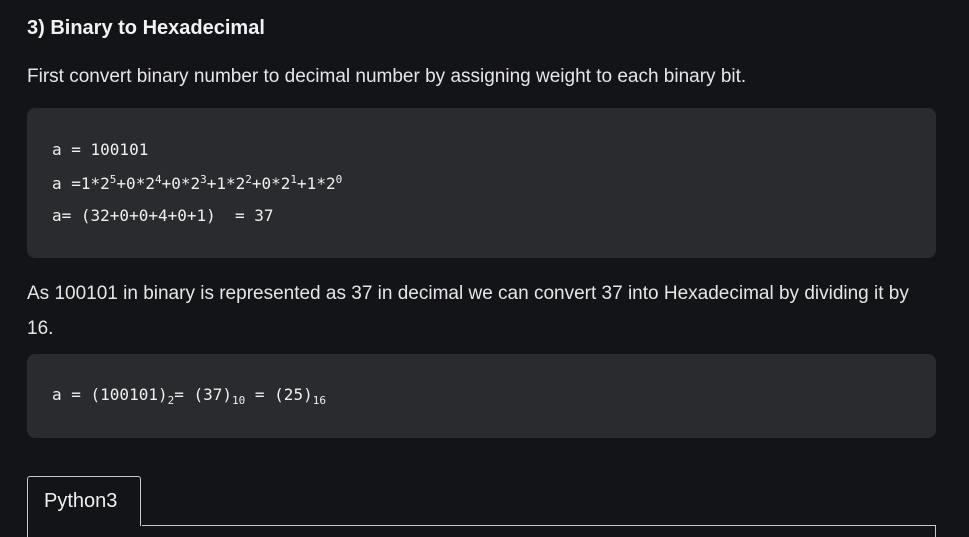 This screenshot has height=537, width=969. I want to click on hex-base: 16, so click(319, 400).